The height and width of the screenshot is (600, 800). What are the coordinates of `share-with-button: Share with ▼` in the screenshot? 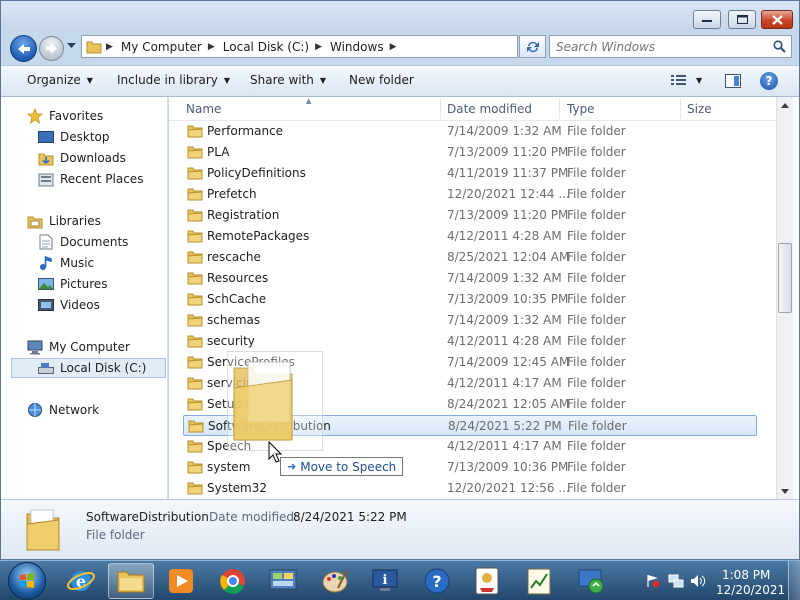 It's located at (288, 80).